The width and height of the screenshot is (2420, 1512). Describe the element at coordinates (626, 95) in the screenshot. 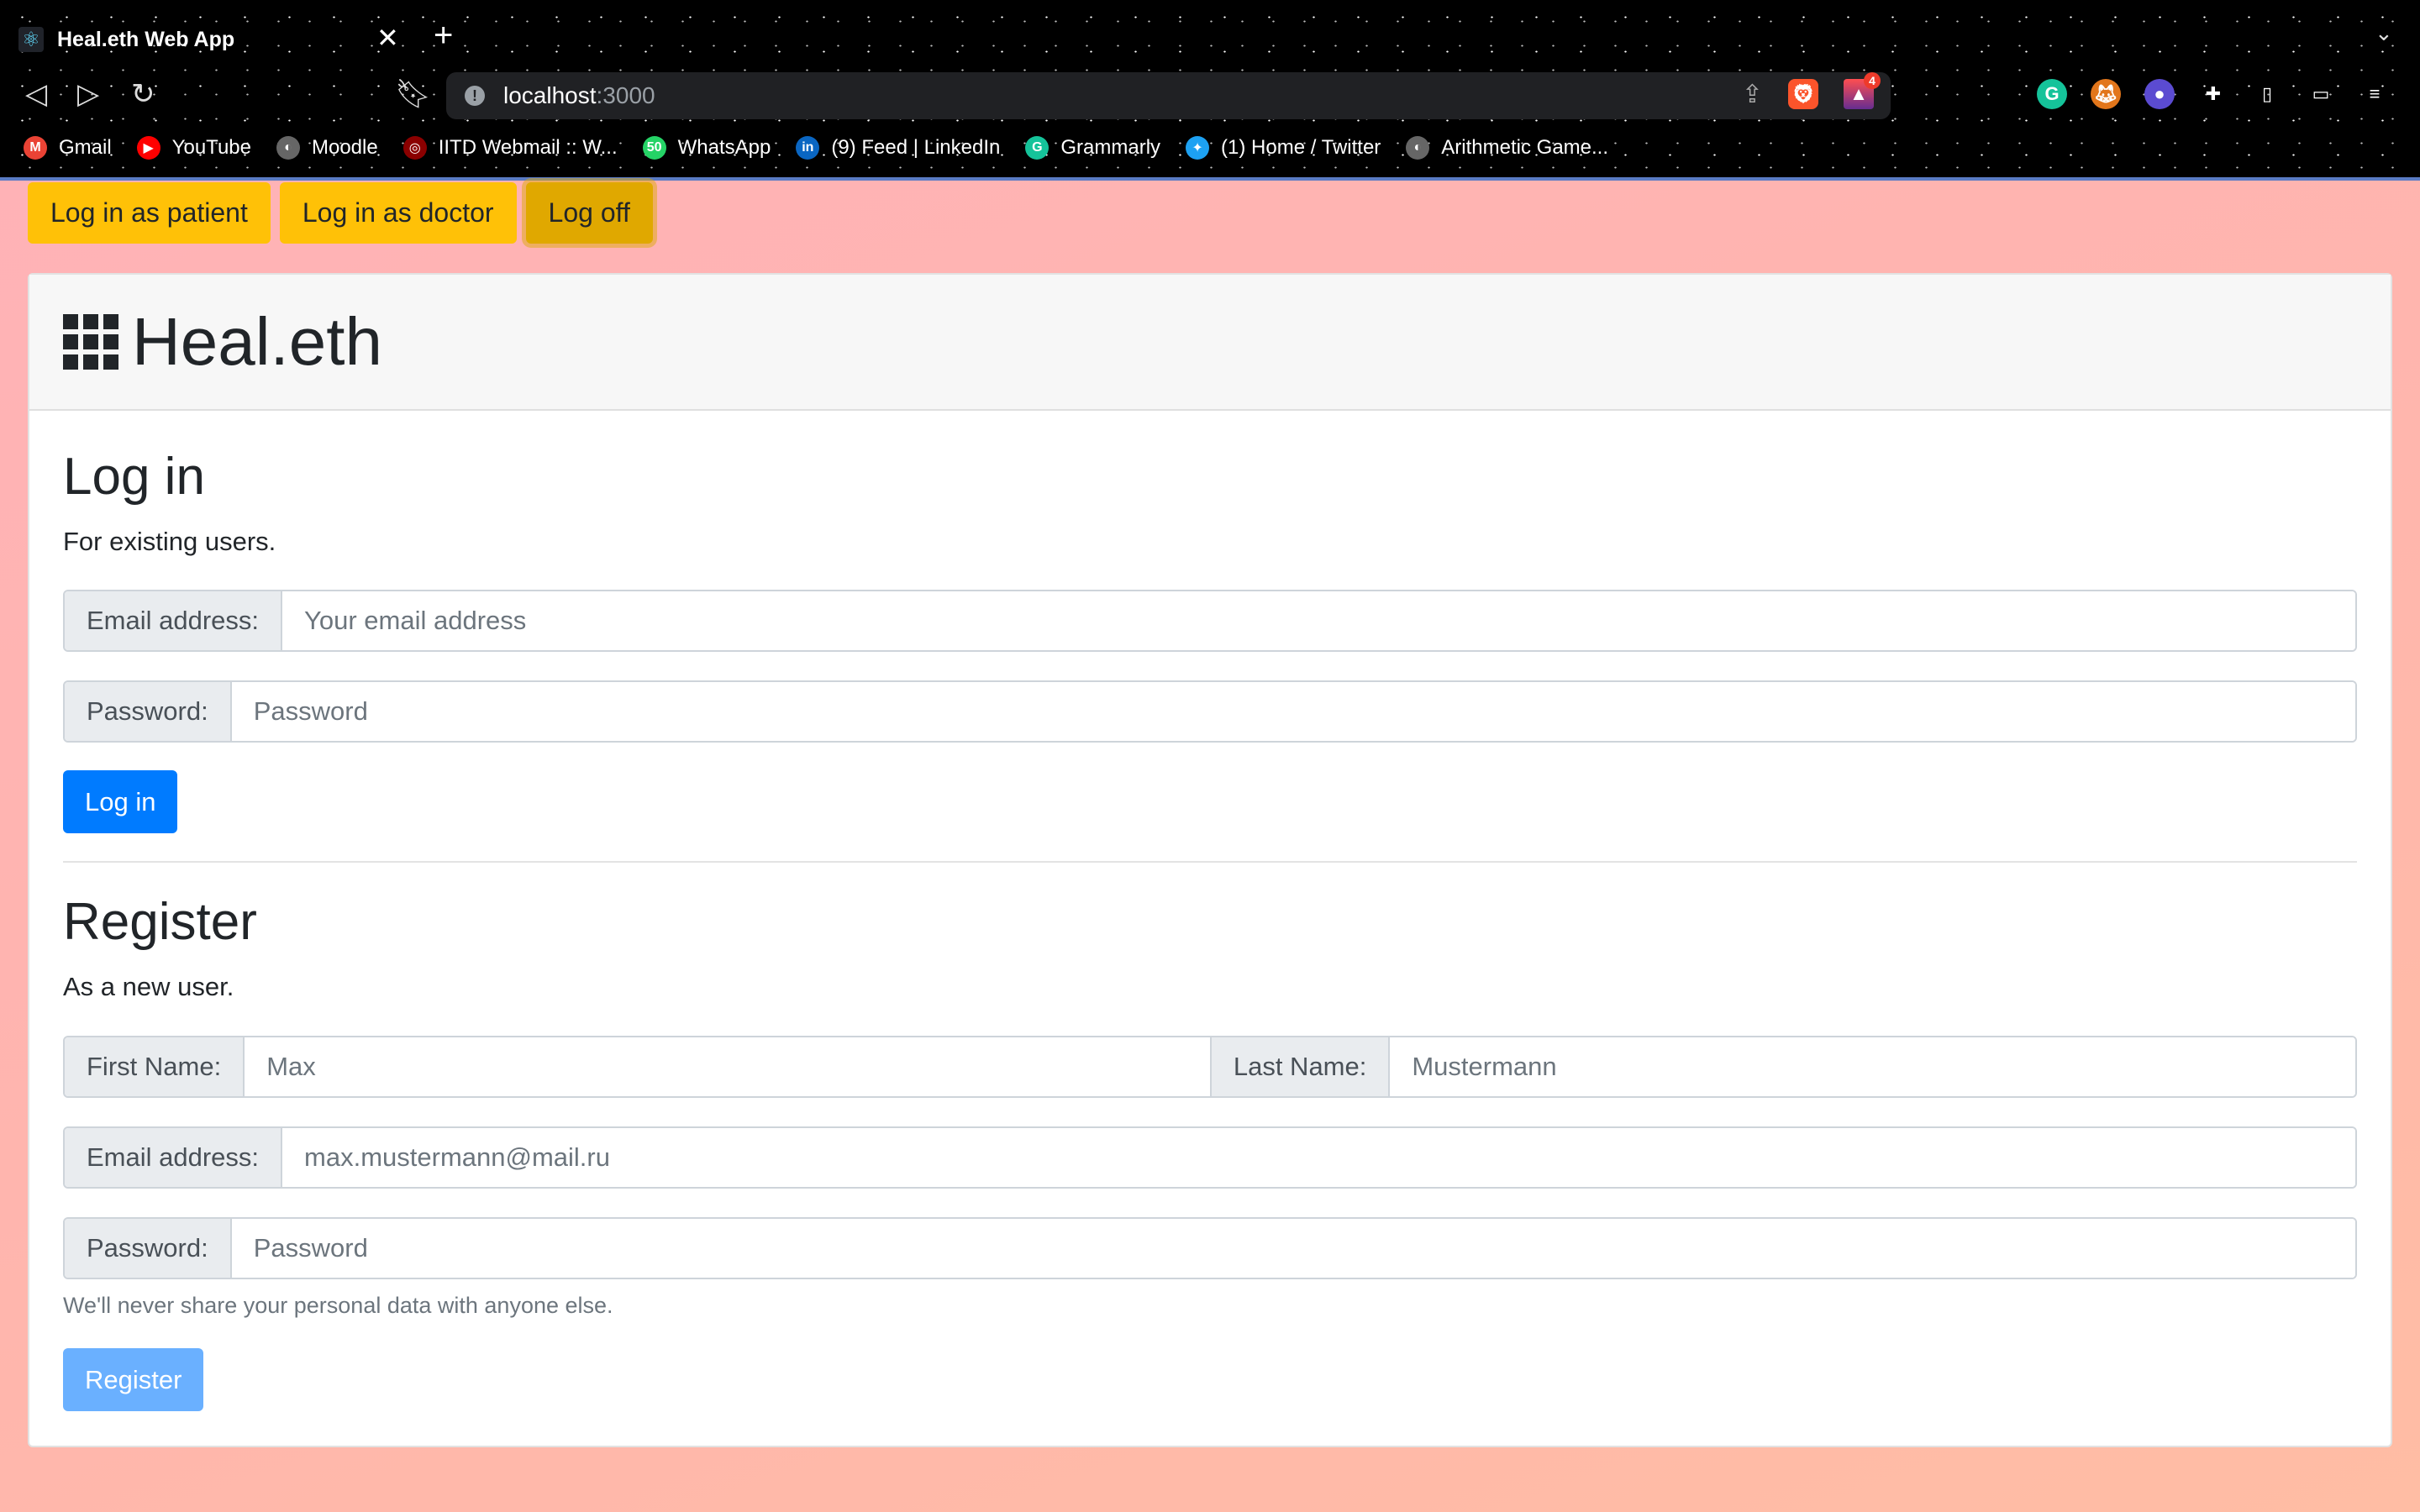

I see `url-port: :3000` at that location.